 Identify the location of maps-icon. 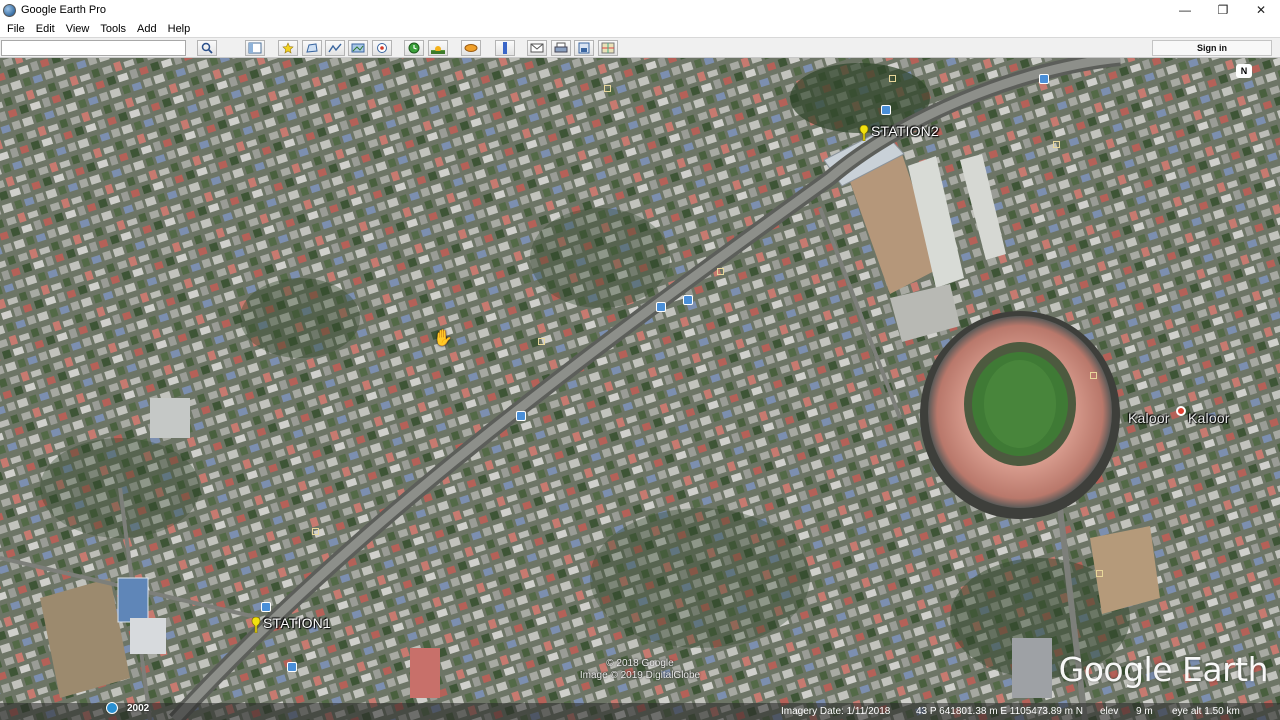
(608, 48).